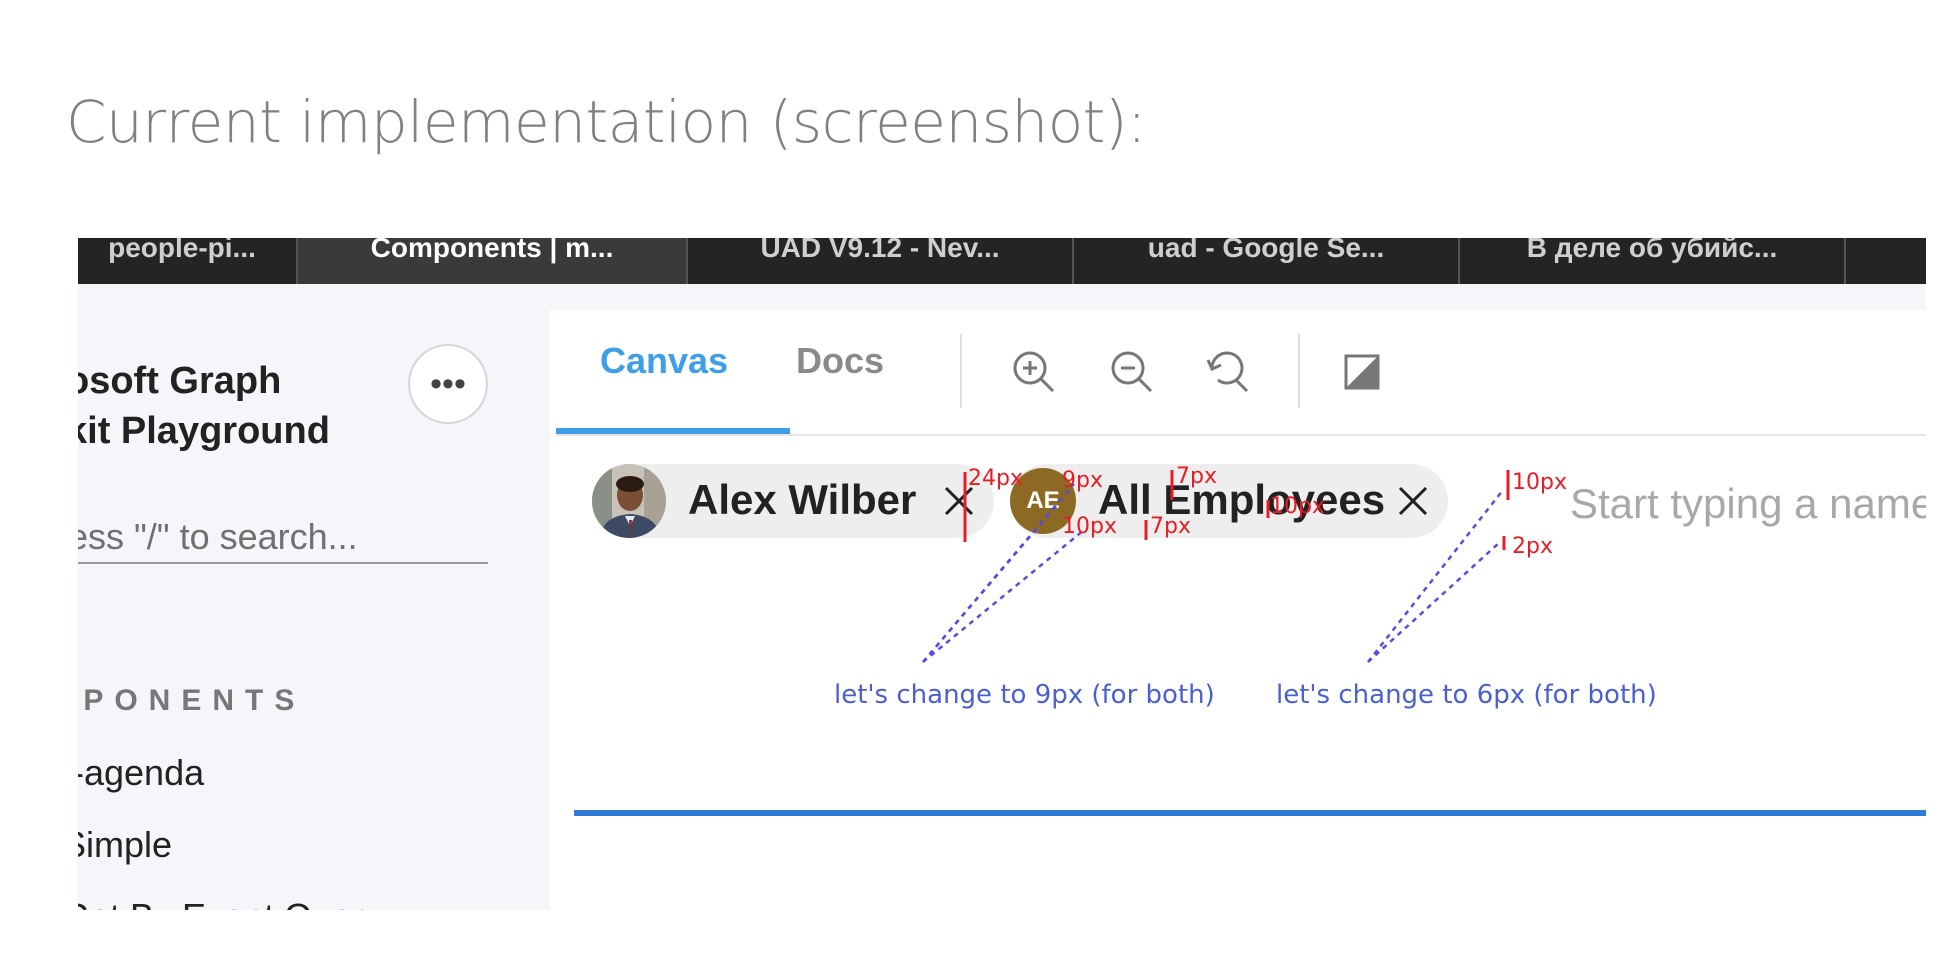 Image resolution: width=1956 pixels, height=954 pixels. I want to click on note-pointers, so click(1213, 573).